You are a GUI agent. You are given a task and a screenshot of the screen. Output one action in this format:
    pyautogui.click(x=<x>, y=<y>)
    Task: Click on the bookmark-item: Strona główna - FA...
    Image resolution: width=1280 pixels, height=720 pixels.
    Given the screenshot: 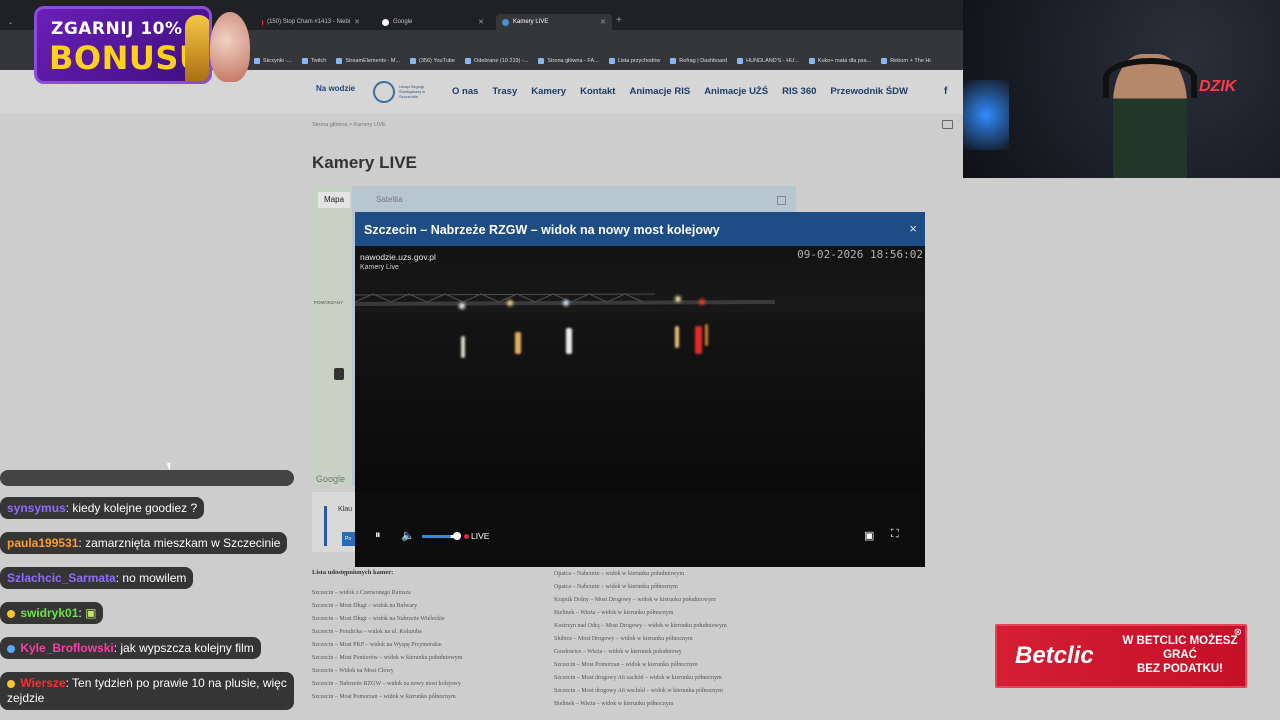 What is the action you would take?
    pyautogui.click(x=568, y=61)
    